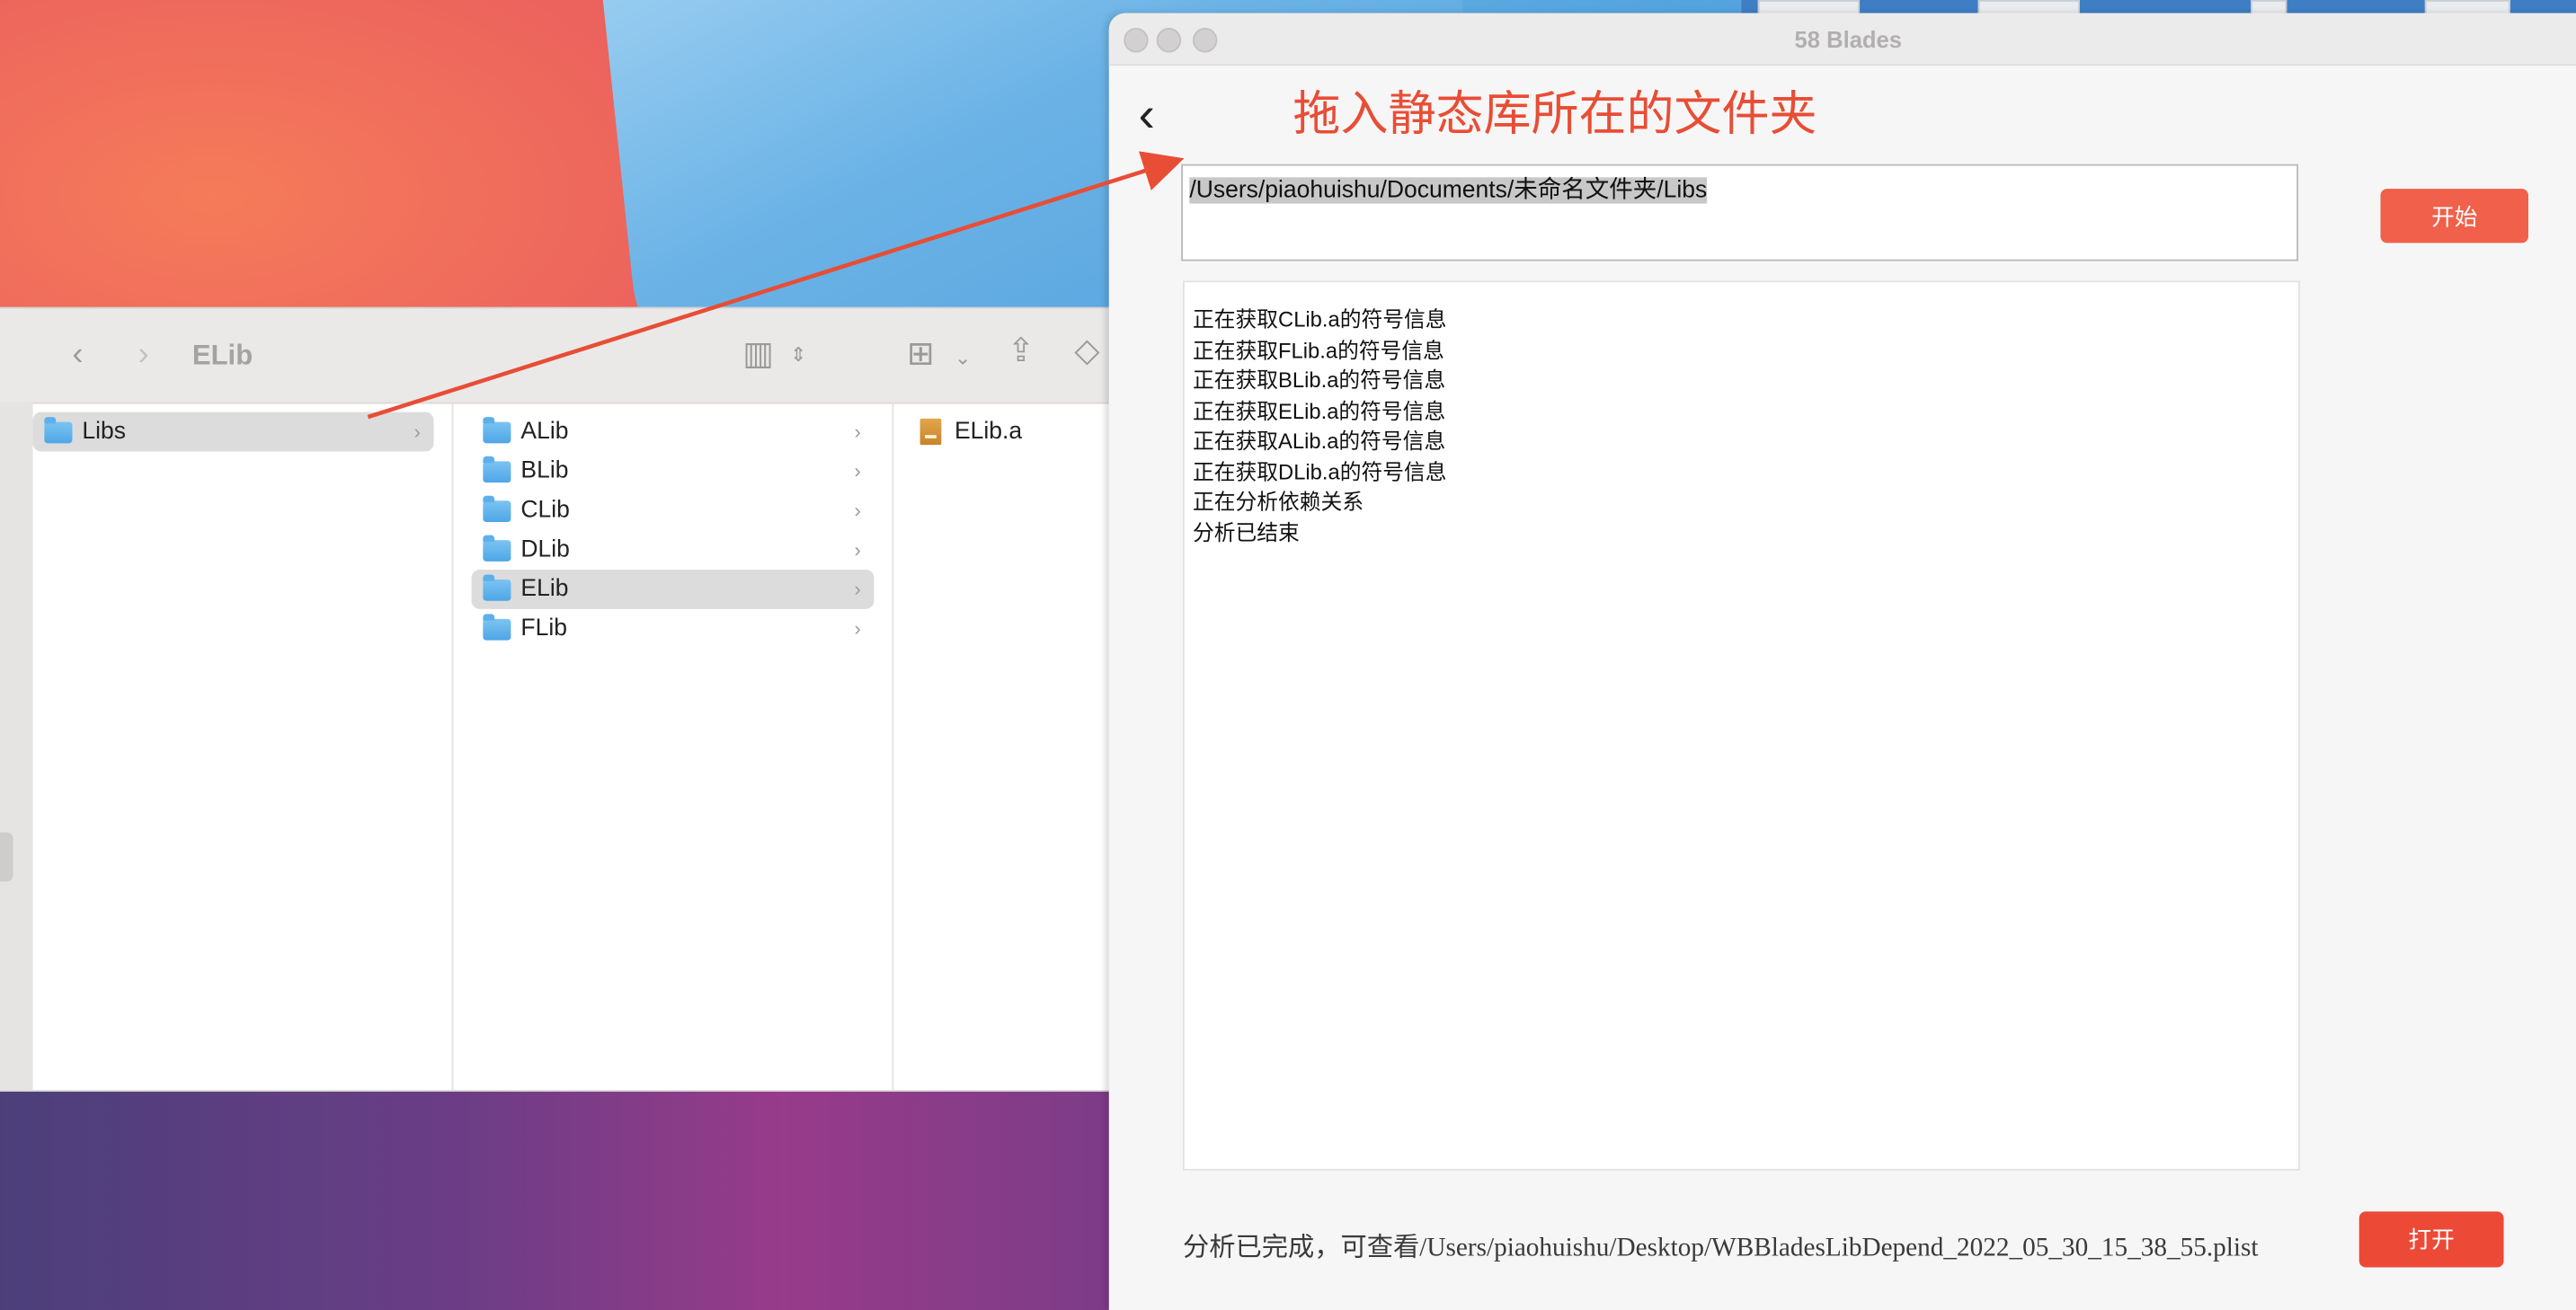  Describe the element at coordinates (543, 628) in the screenshot. I see `folder-name: FLib` at that location.